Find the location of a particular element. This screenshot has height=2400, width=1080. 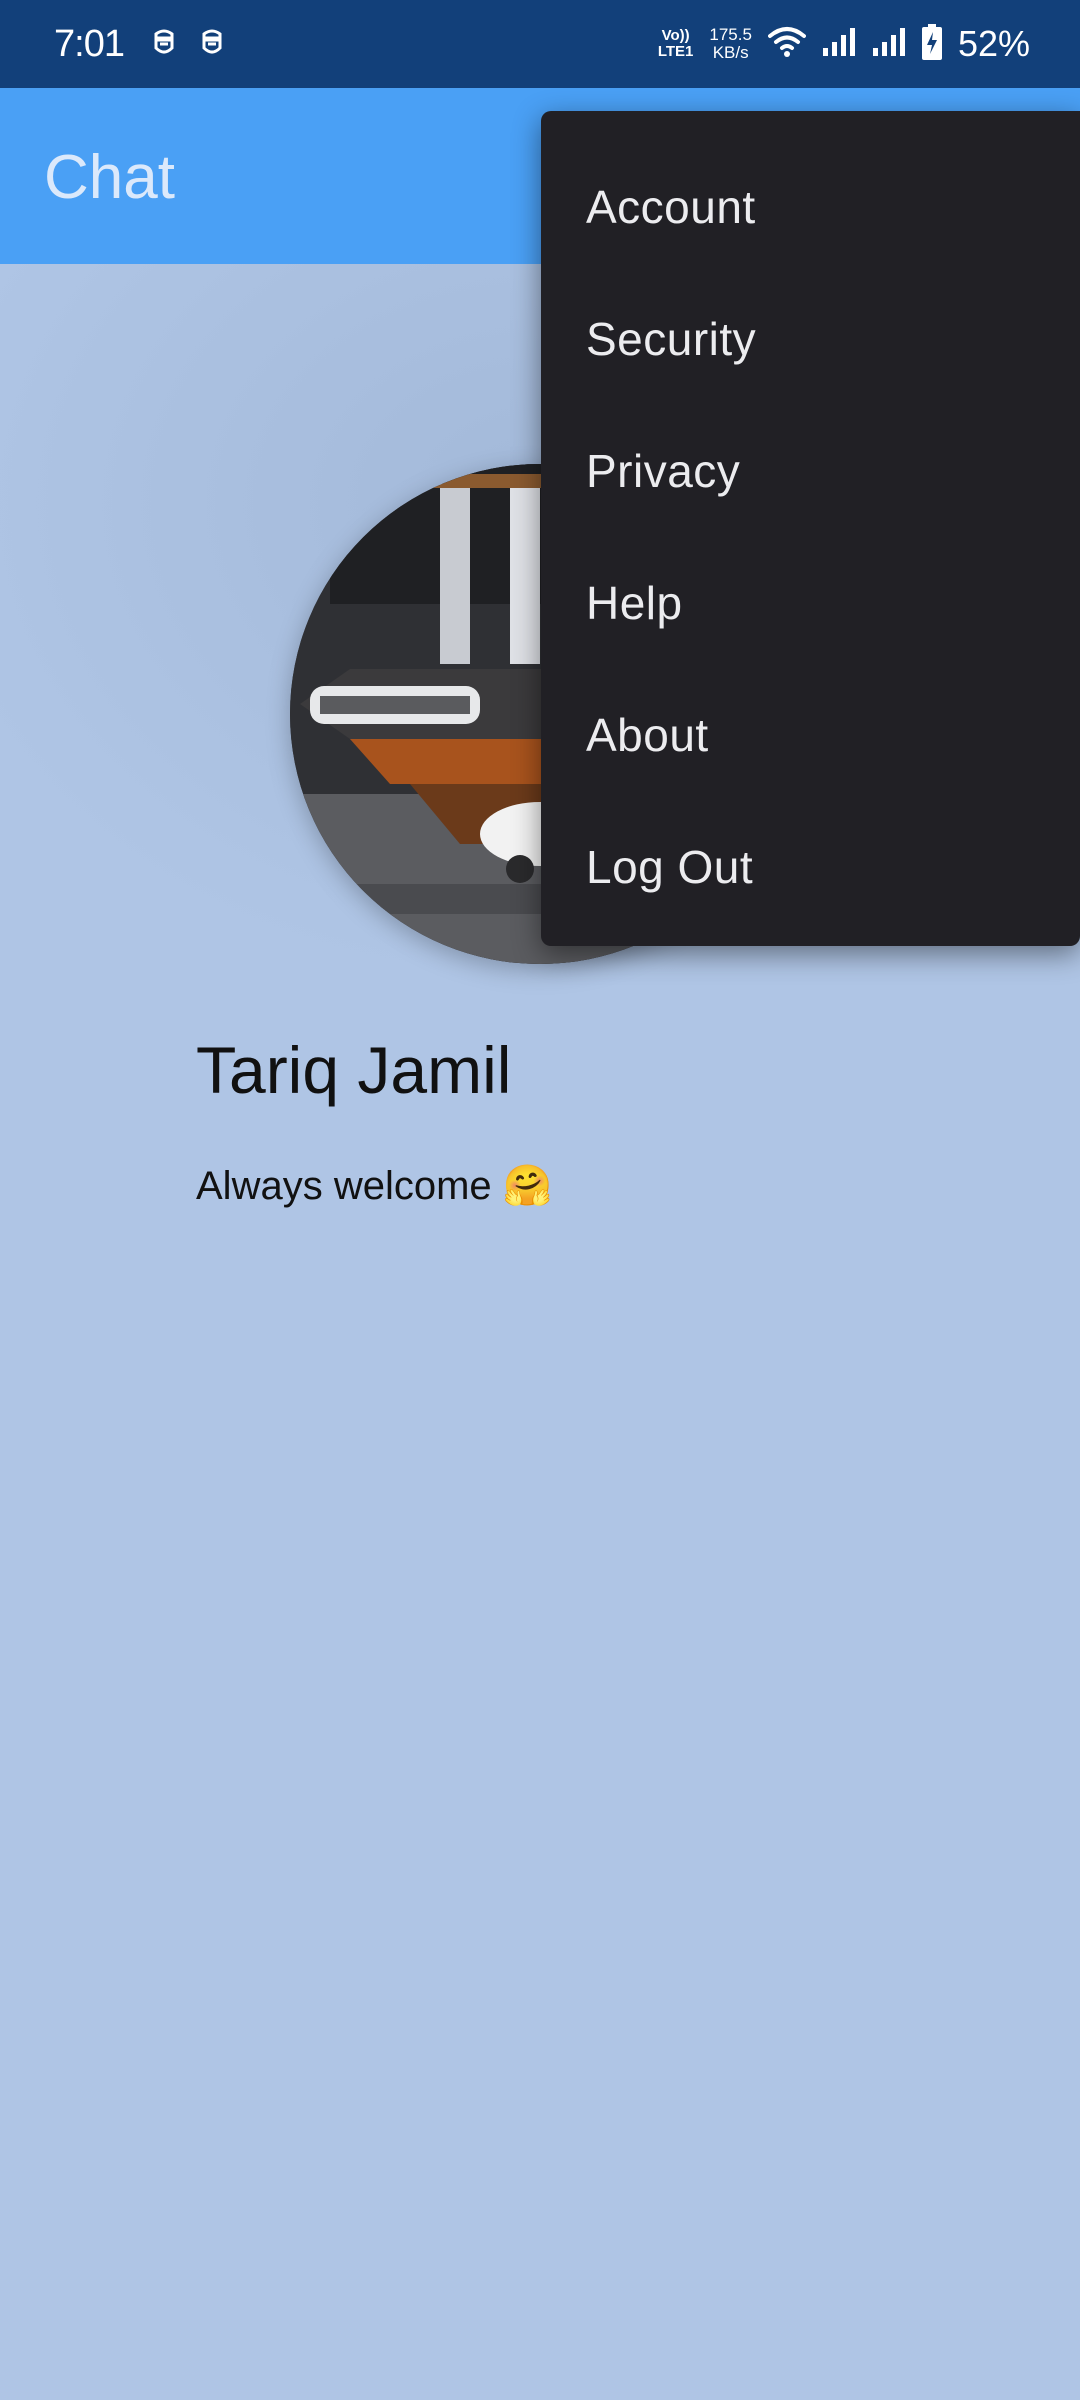

menu-item-privacy: Privacy is located at coordinates (810, 471).